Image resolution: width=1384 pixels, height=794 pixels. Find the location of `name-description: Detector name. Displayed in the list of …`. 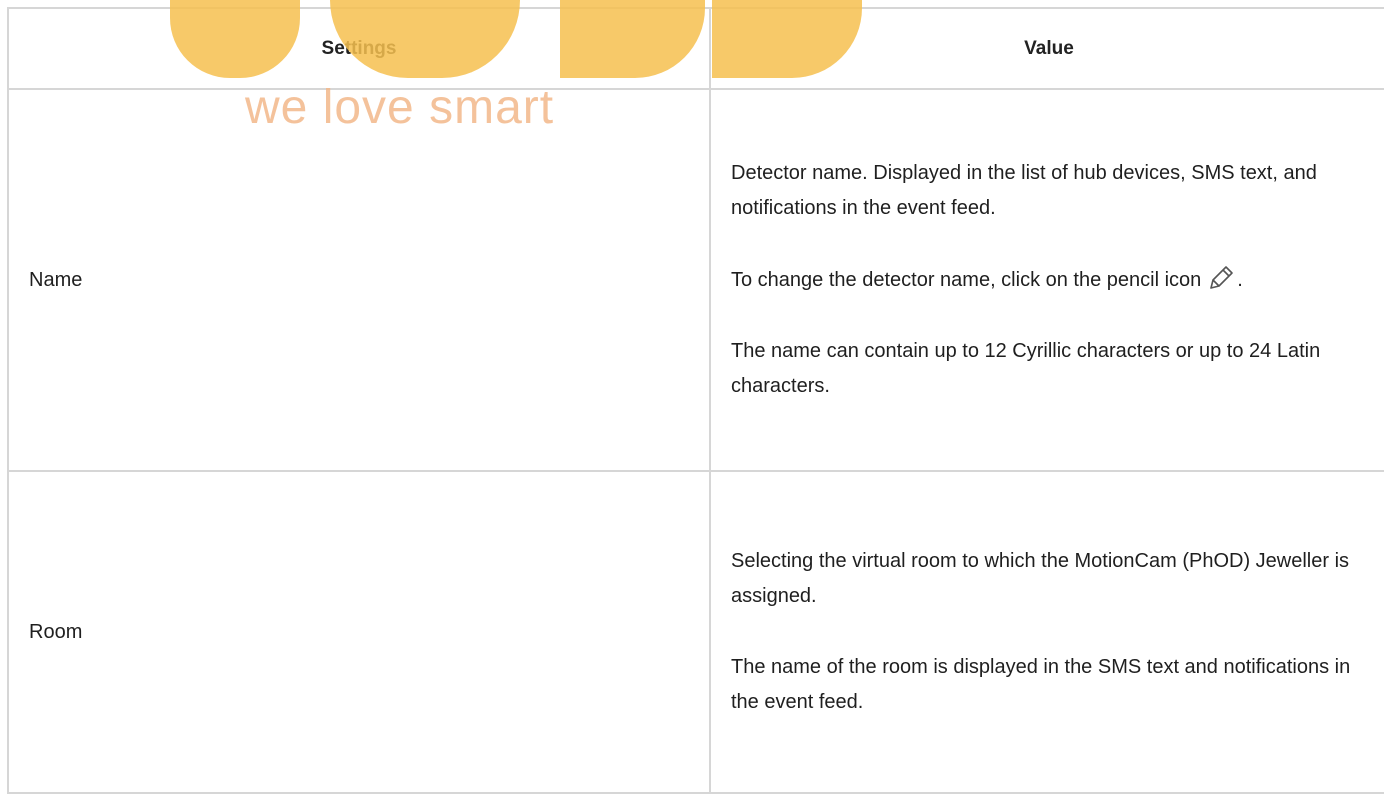

name-description: Detector name. Displayed in the list of … is located at coordinates (1024, 190).